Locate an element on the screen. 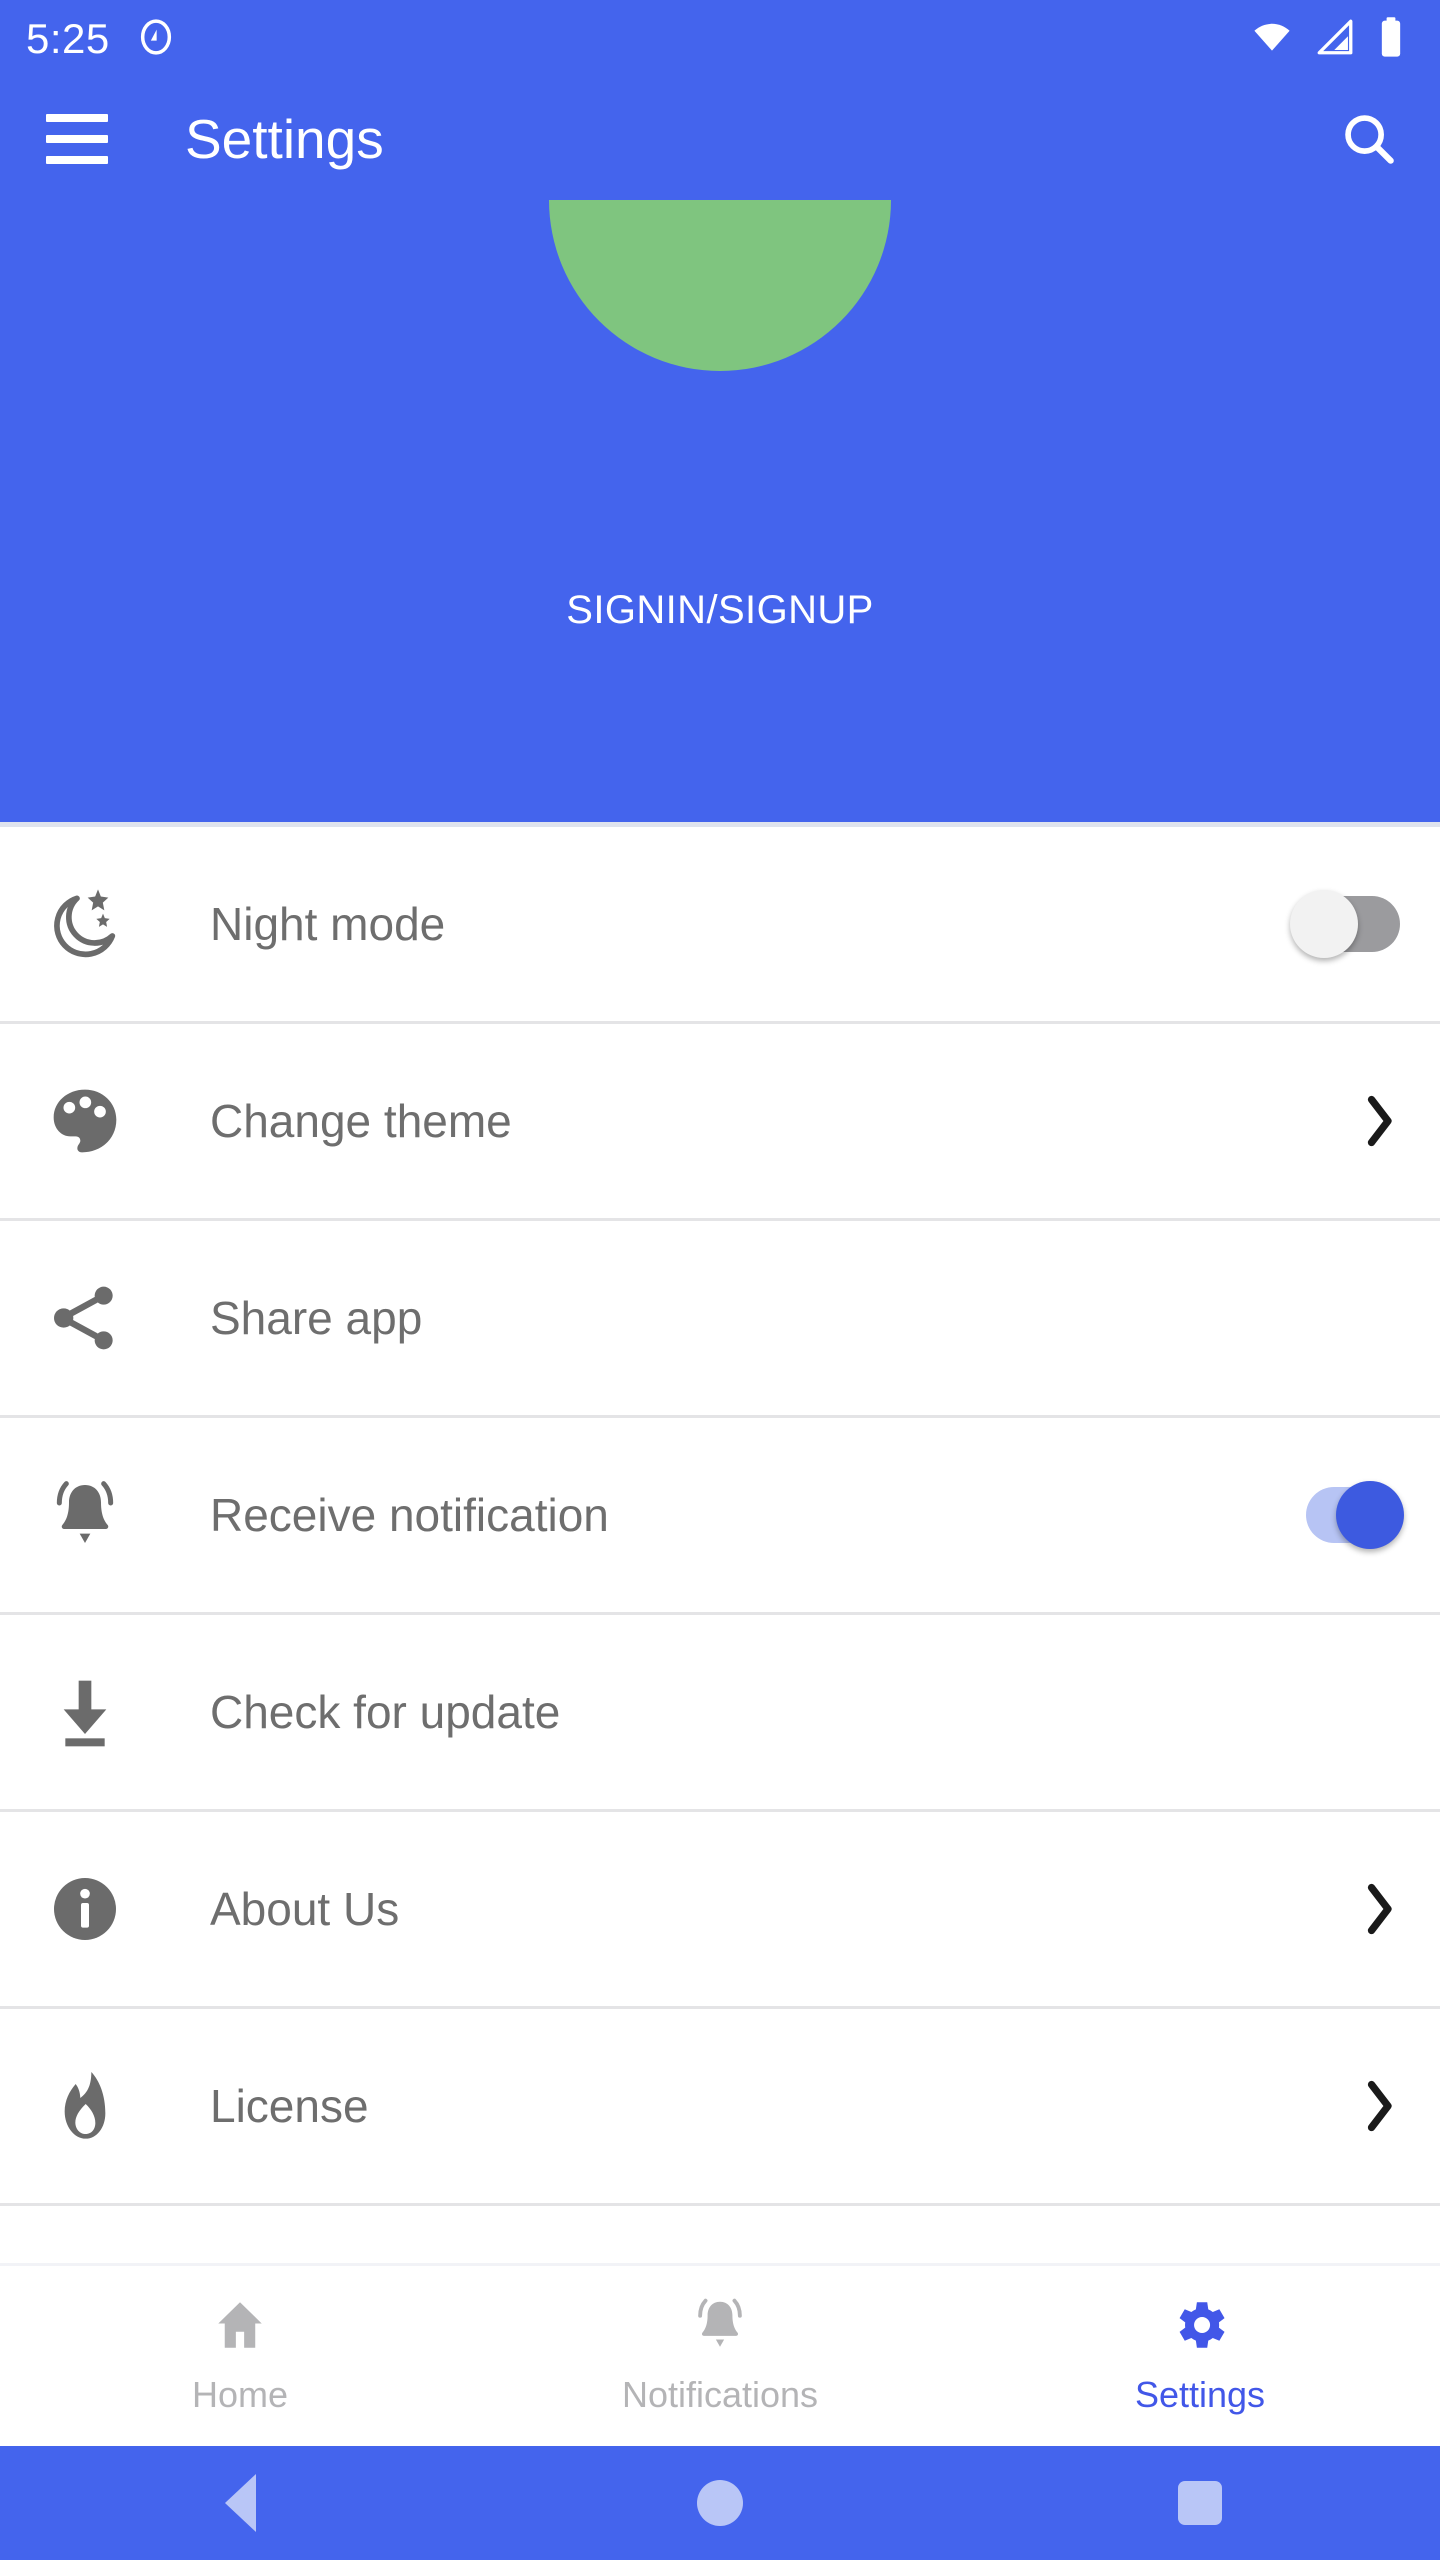 This screenshot has width=1440, height=2560. palette-icon is located at coordinates (85, 1121).